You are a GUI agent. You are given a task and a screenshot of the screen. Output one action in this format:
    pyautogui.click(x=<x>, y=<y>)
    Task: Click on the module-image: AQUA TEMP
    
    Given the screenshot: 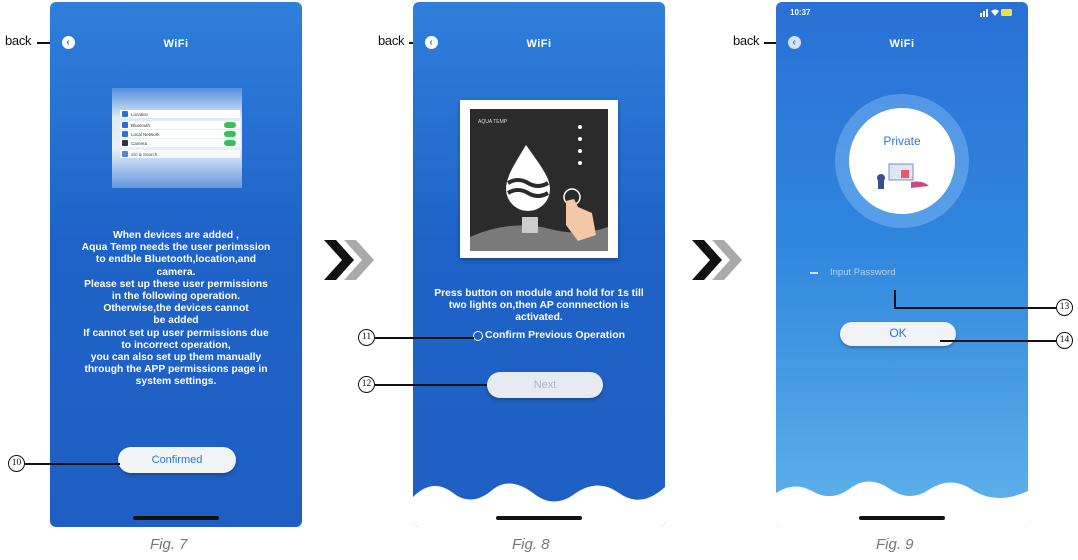 What is the action you would take?
    pyautogui.click(x=539, y=179)
    